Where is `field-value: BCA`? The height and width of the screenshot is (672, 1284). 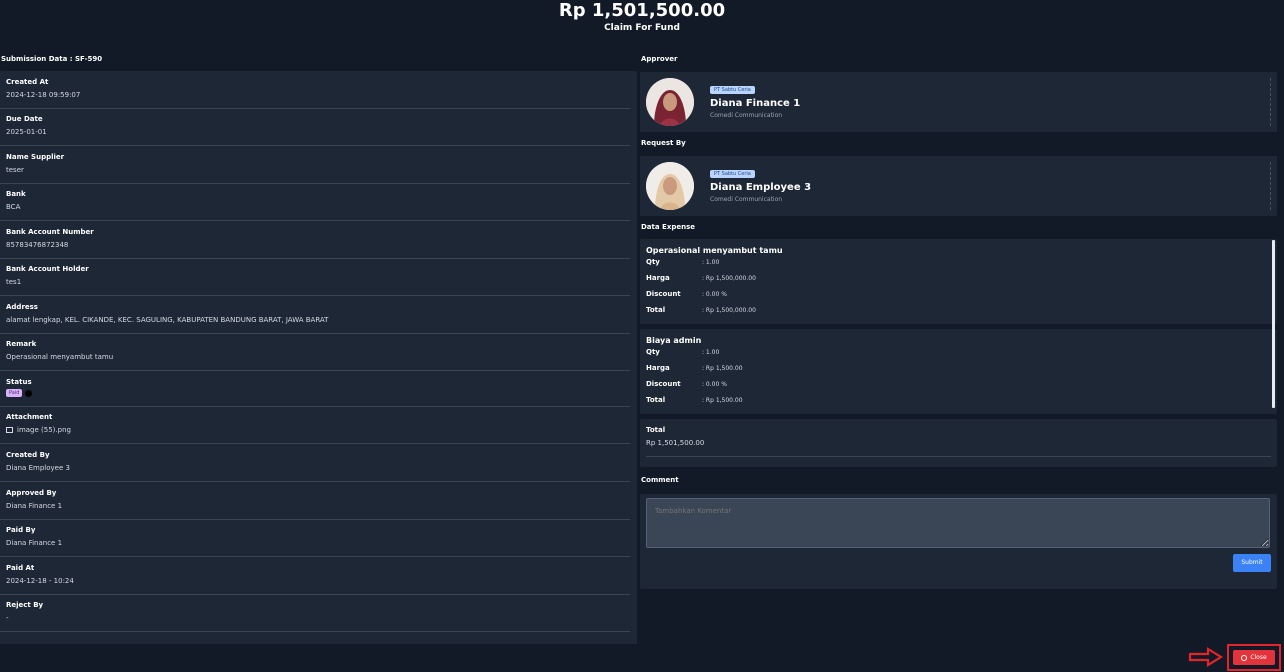 field-value: BCA is located at coordinates (13, 207).